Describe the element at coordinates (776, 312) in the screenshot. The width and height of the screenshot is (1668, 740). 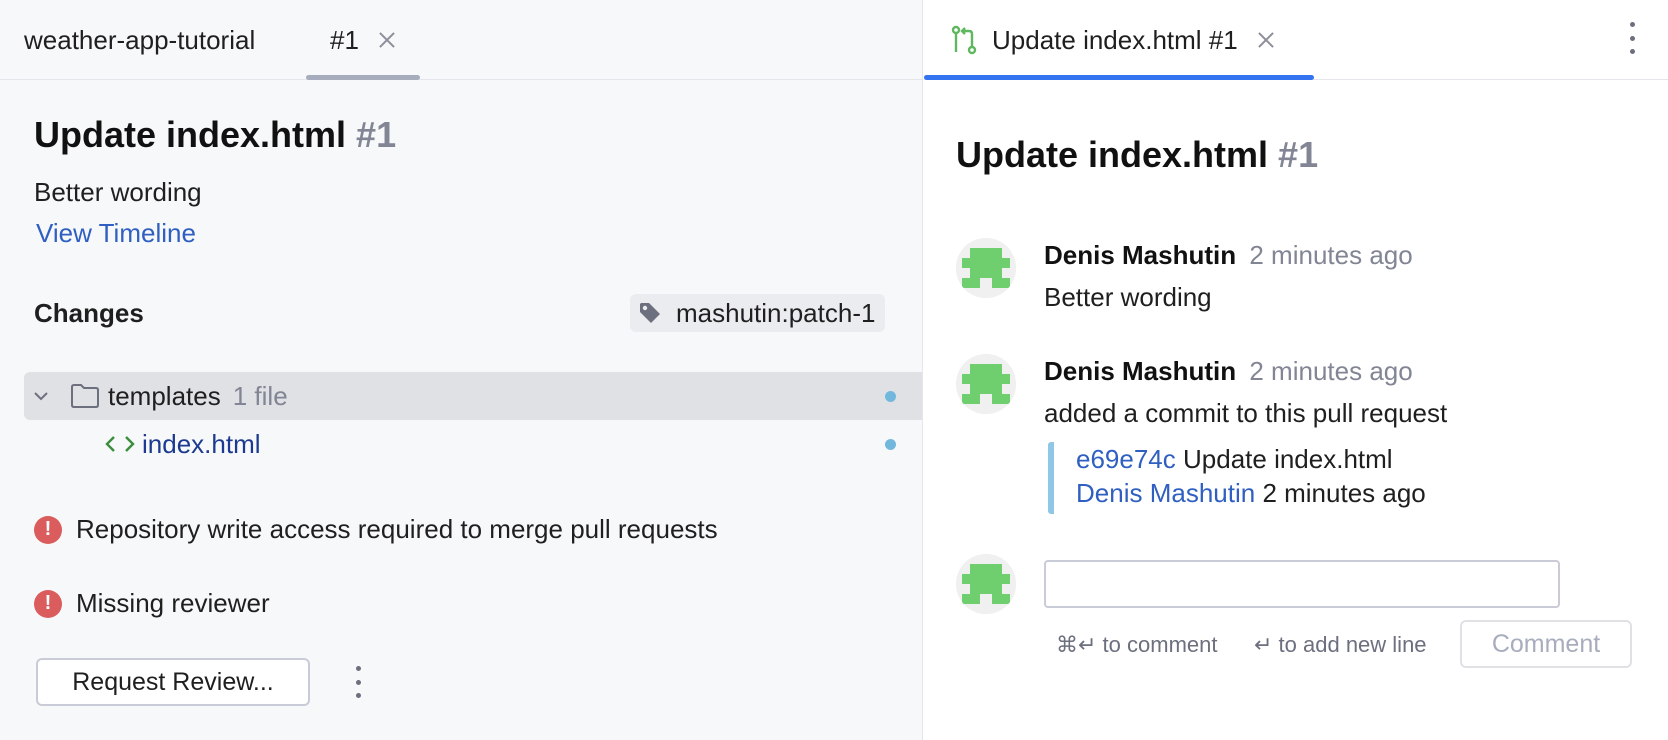
I see `branch-name: mashutin:patch-1` at that location.